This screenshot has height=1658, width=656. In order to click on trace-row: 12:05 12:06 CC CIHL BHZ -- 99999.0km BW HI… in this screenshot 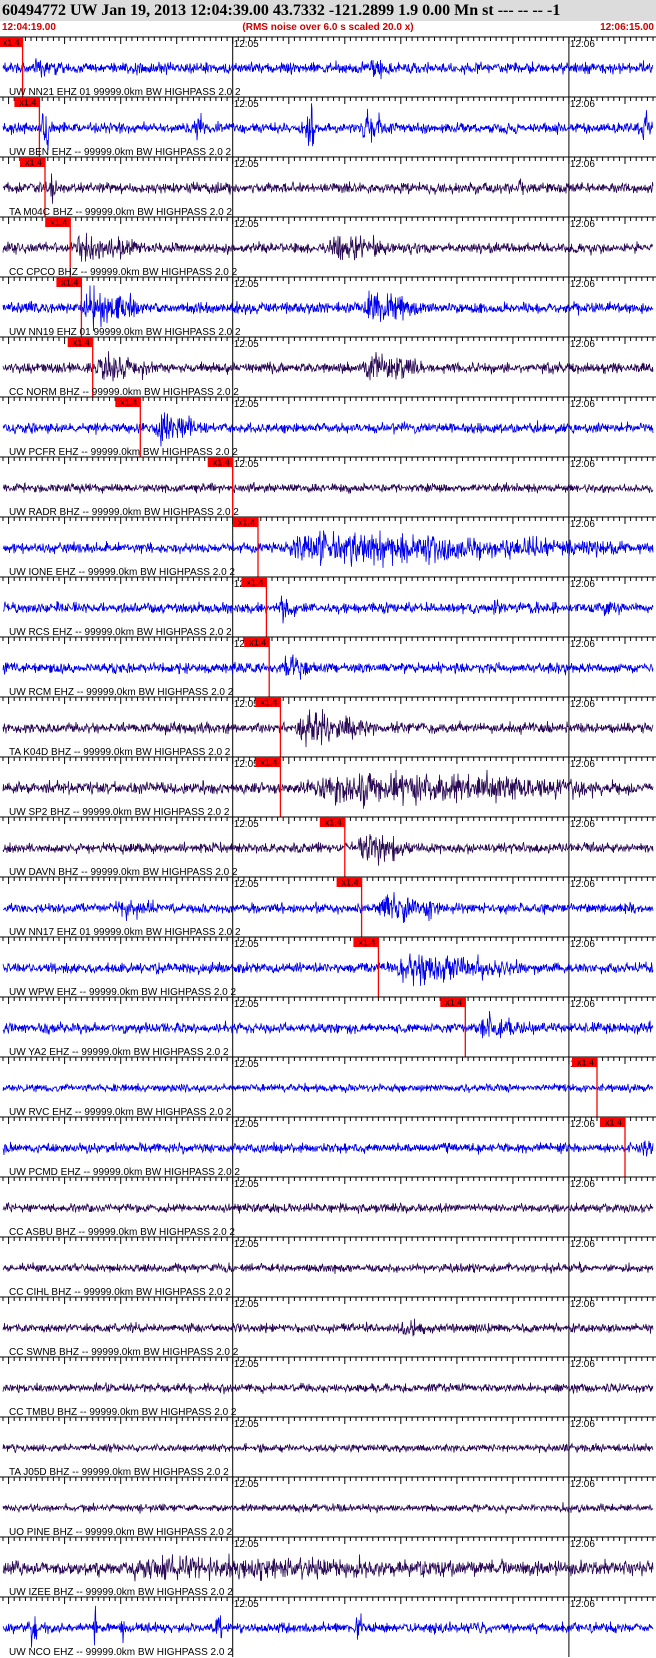, I will do `click(328, 1267)`.